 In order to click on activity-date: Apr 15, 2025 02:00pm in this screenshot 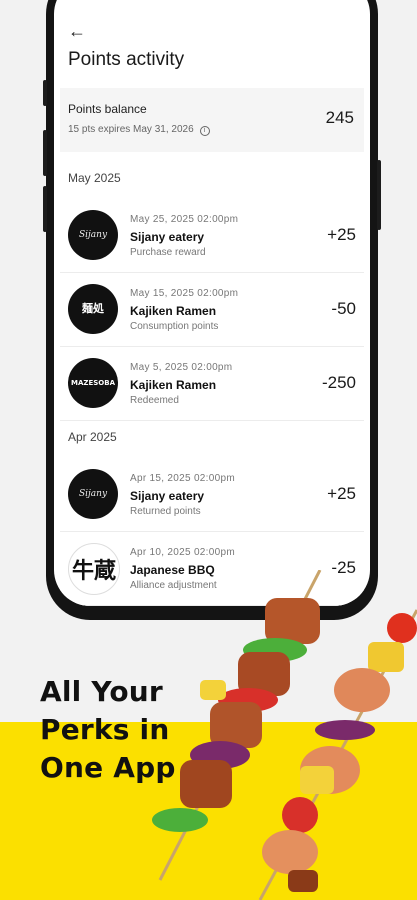, I will do `click(182, 478)`.